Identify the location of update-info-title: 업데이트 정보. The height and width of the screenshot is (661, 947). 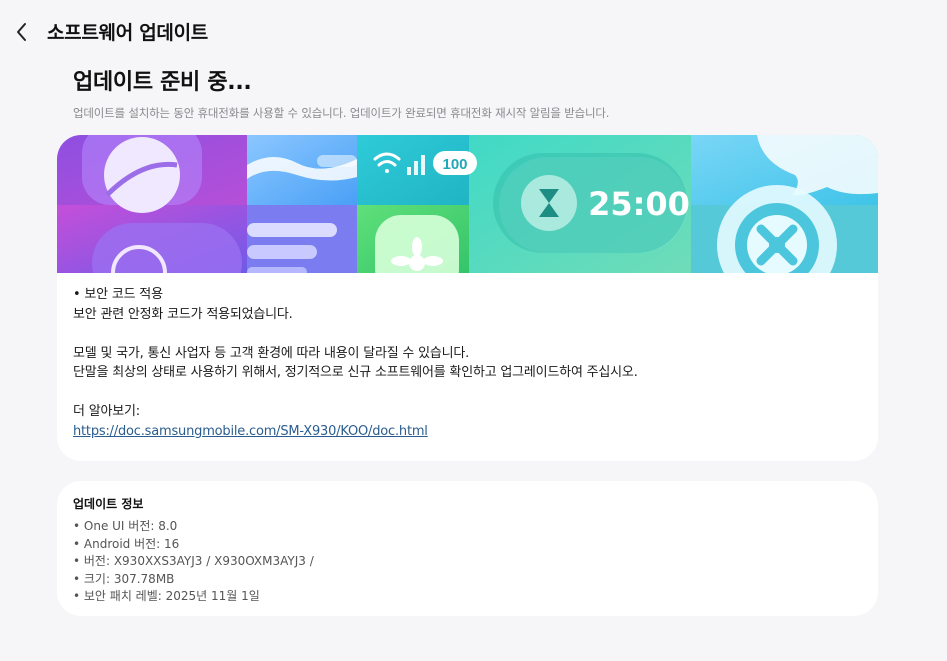
(108, 504).